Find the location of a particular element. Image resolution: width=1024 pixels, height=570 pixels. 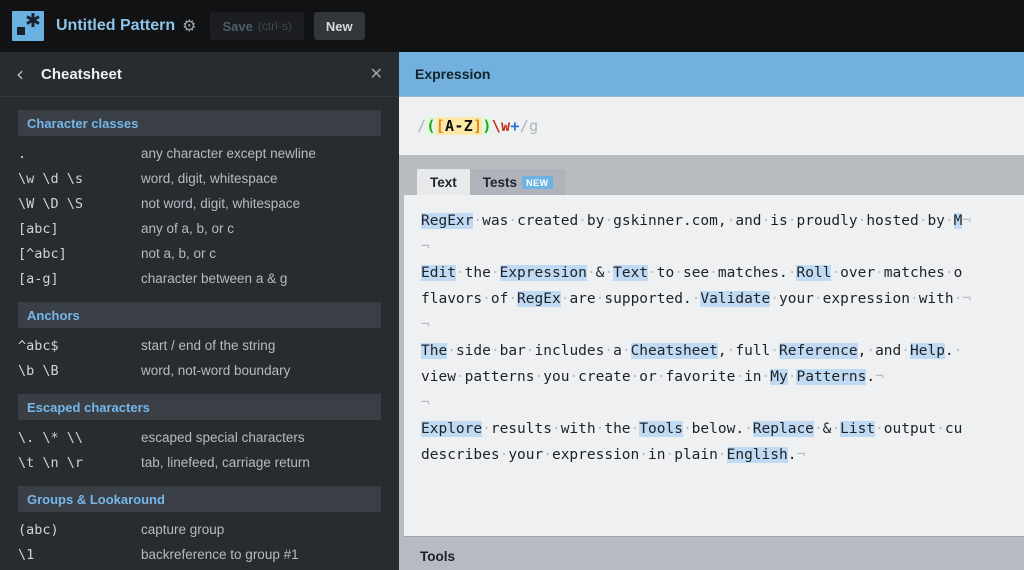

save-button: Save (ctrl-s) is located at coordinates (257, 26).